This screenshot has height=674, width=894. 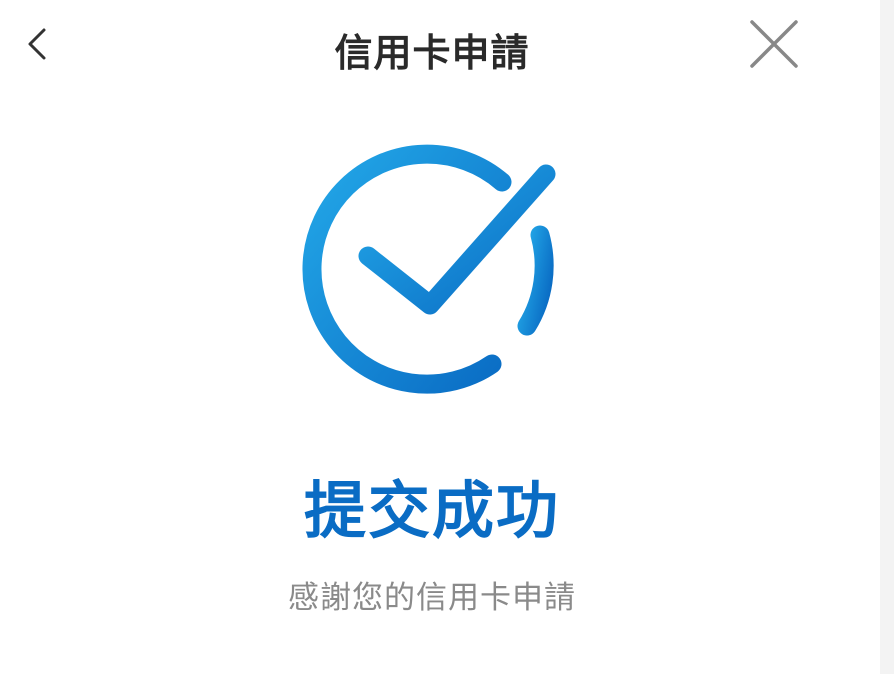 I want to click on page-title: 信用卡申請, so click(x=432, y=53).